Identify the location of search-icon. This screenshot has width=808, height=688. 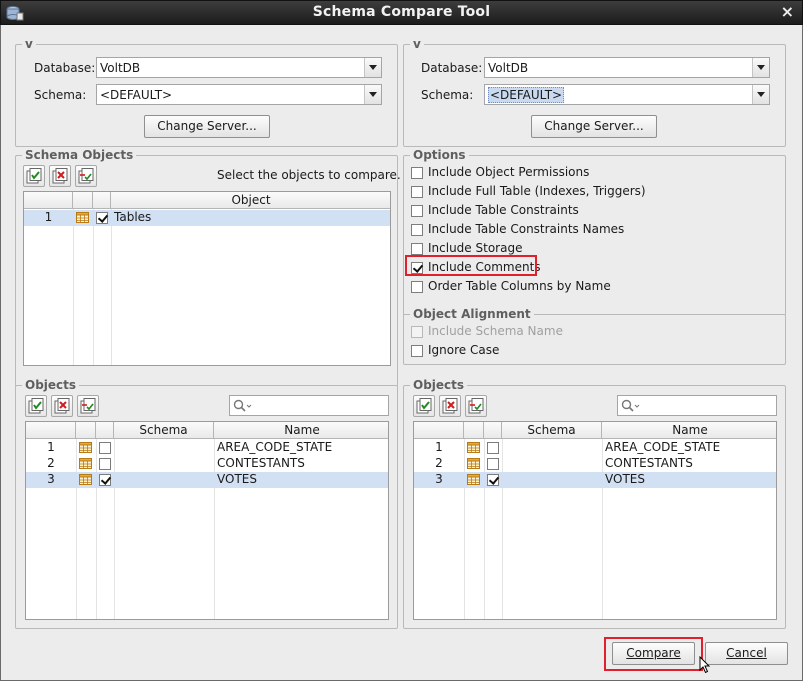
(630, 405).